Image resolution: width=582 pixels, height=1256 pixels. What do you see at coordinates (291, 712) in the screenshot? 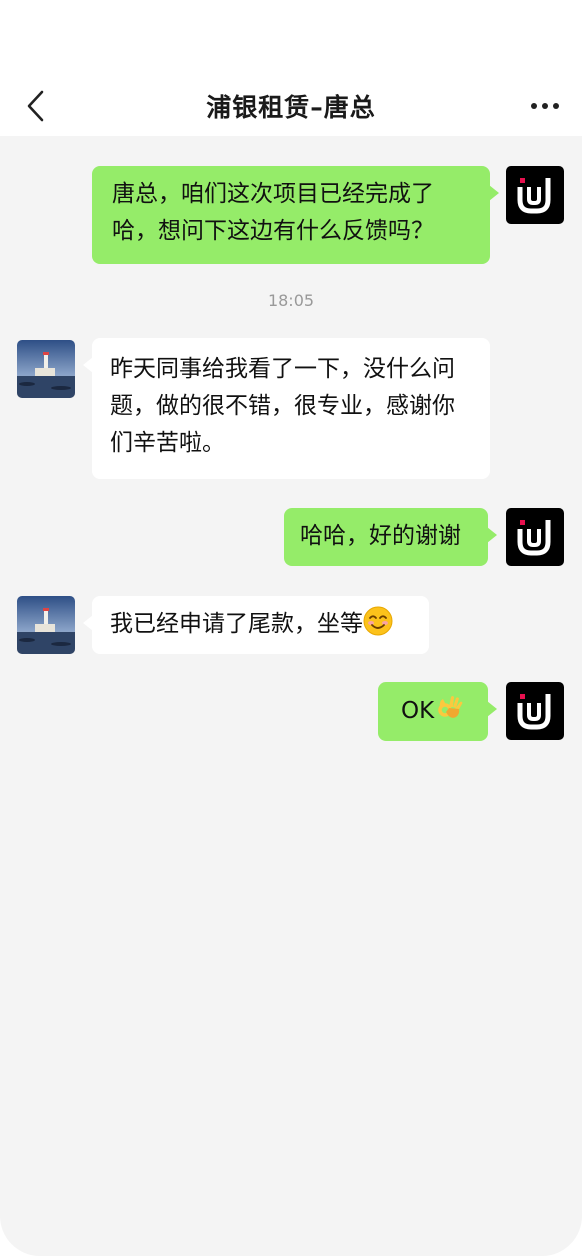
I see `message-row-sent: OK` at bounding box center [291, 712].